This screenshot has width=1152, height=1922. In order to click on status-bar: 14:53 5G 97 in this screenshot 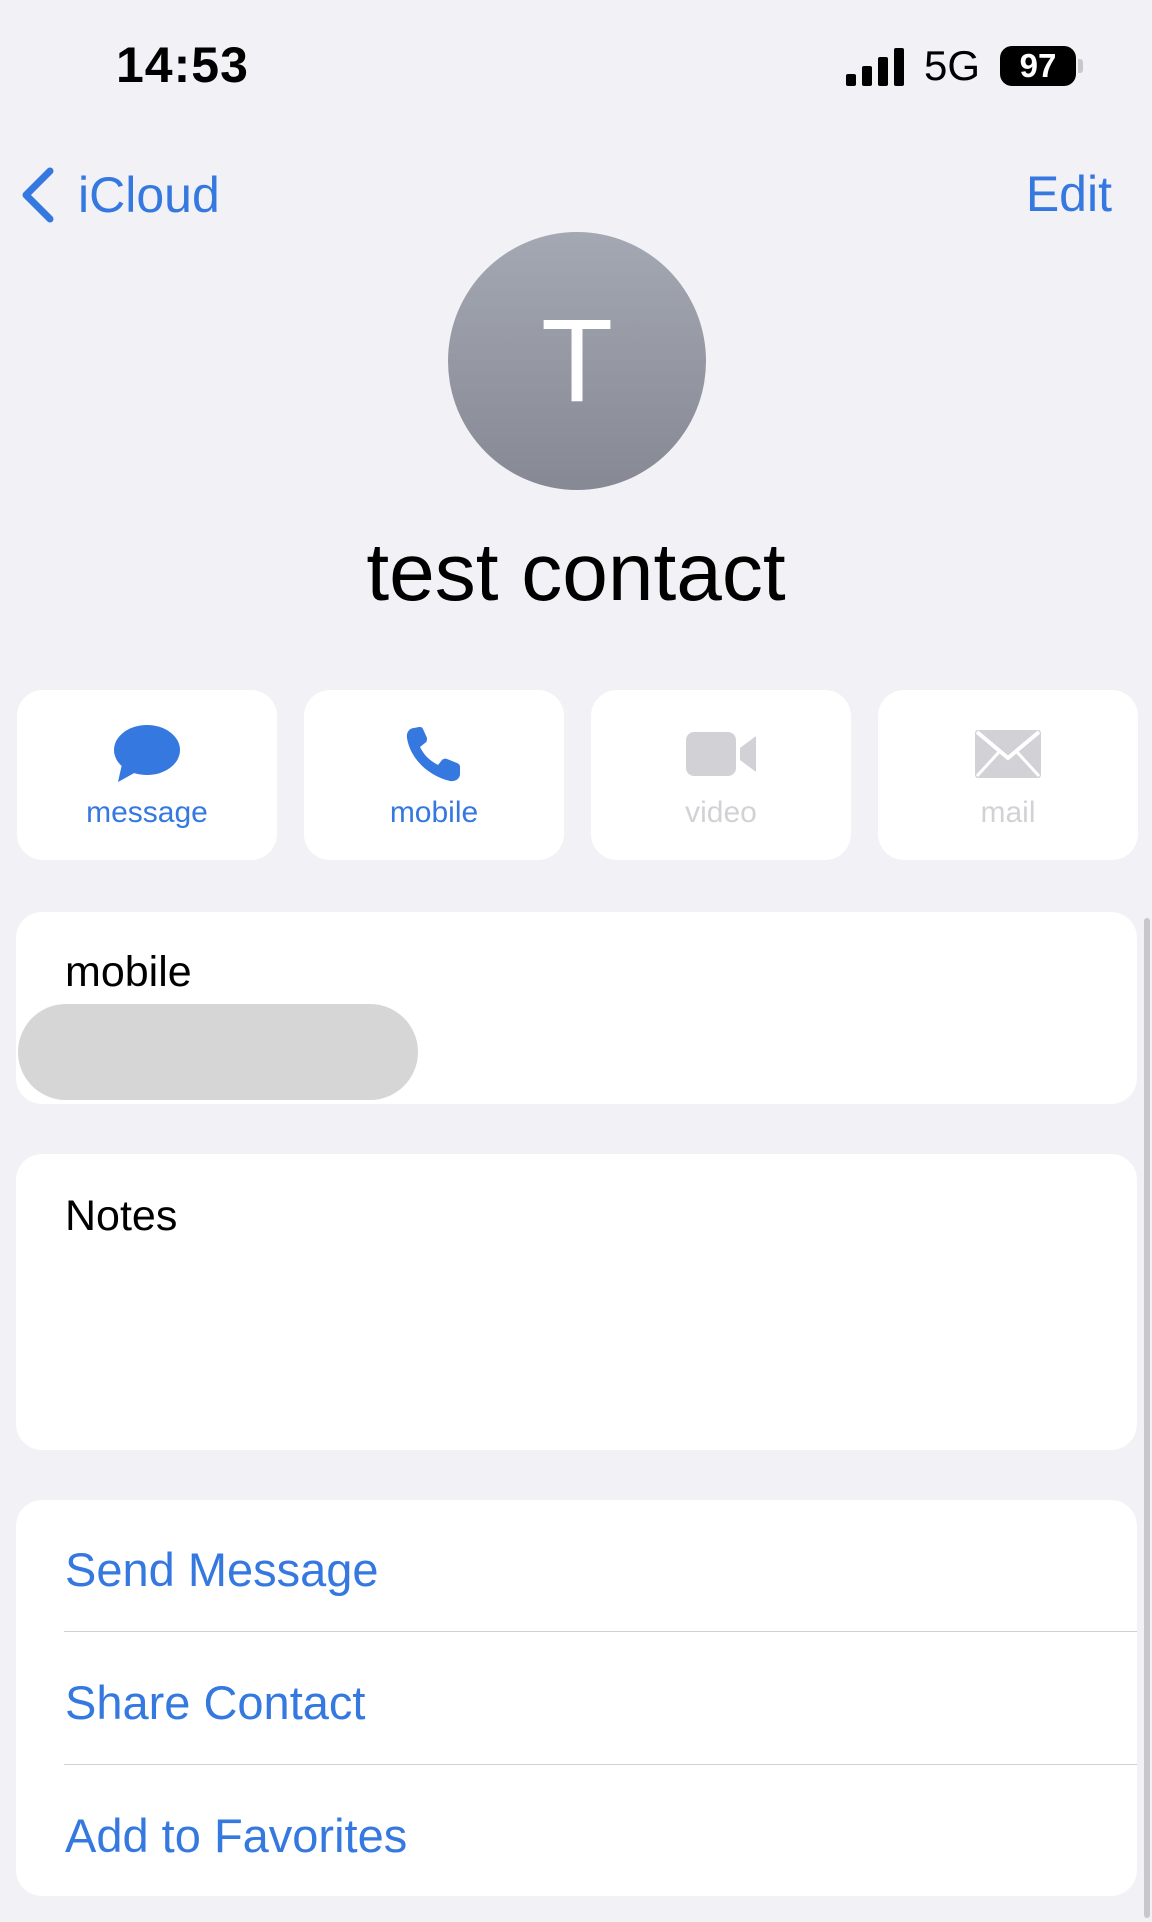, I will do `click(576, 65)`.